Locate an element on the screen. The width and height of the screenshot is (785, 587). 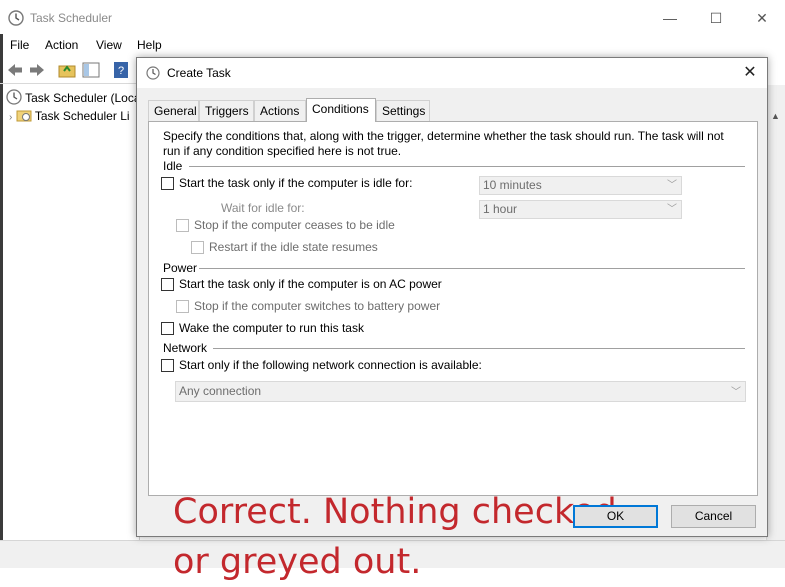
forward-arrow-icon is located at coordinates (37, 70).